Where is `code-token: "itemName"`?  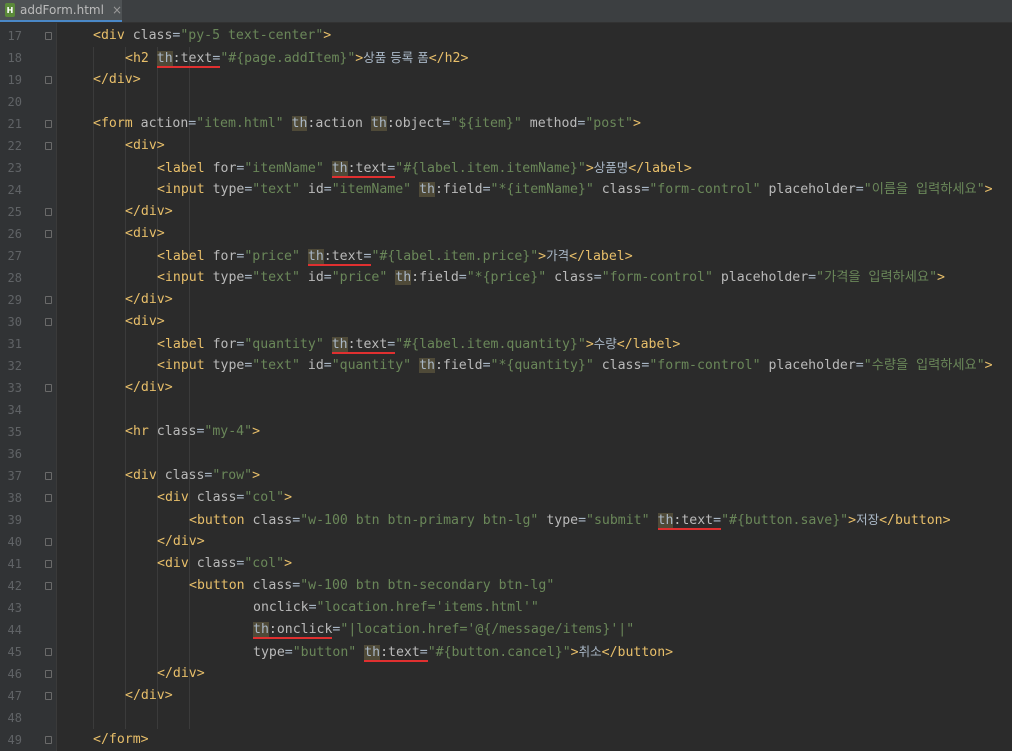 code-token: "itemName" is located at coordinates (288, 168).